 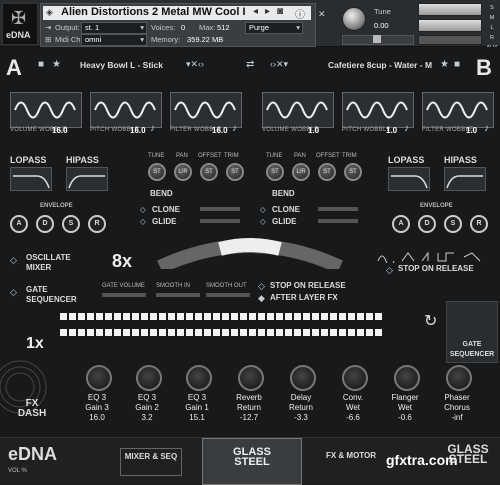 What do you see at coordinates (279, 64) in the screenshot?
I see `randomize-icon: ‹›✕▾` at bounding box center [279, 64].